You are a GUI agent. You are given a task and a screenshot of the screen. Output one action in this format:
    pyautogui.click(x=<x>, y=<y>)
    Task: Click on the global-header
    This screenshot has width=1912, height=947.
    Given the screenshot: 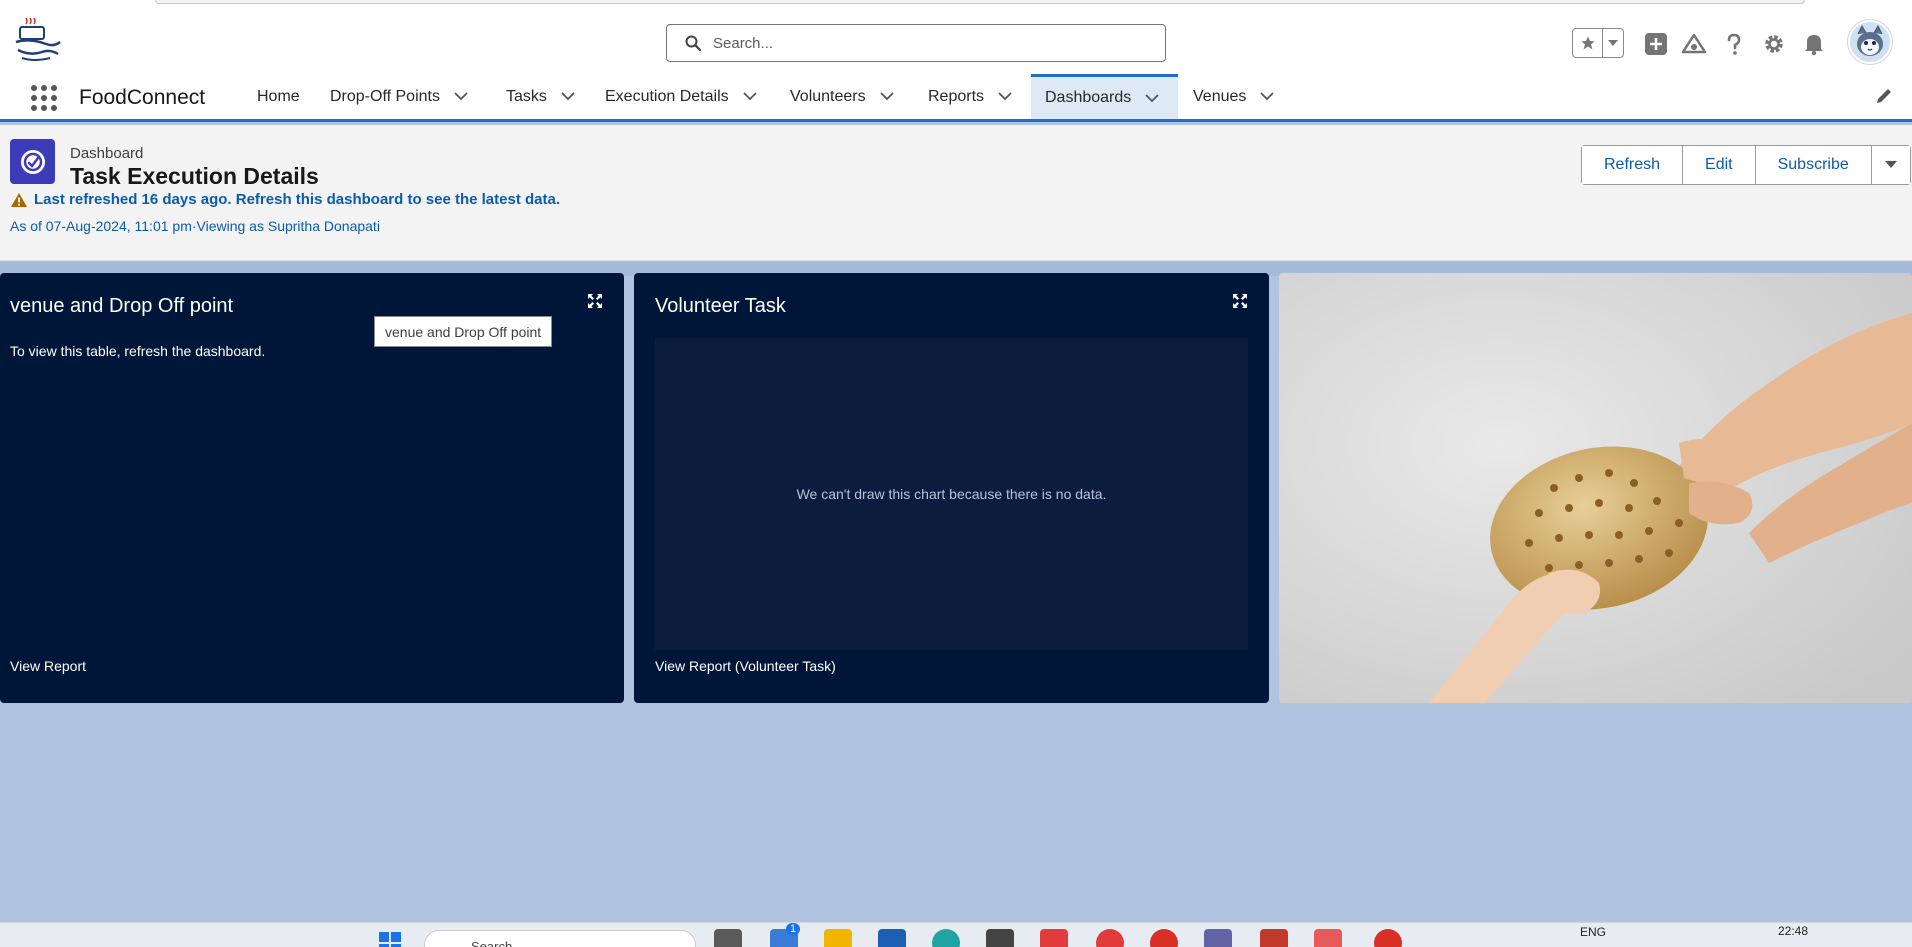 What is the action you would take?
    pyautogui.click(x=956, y=42)
    